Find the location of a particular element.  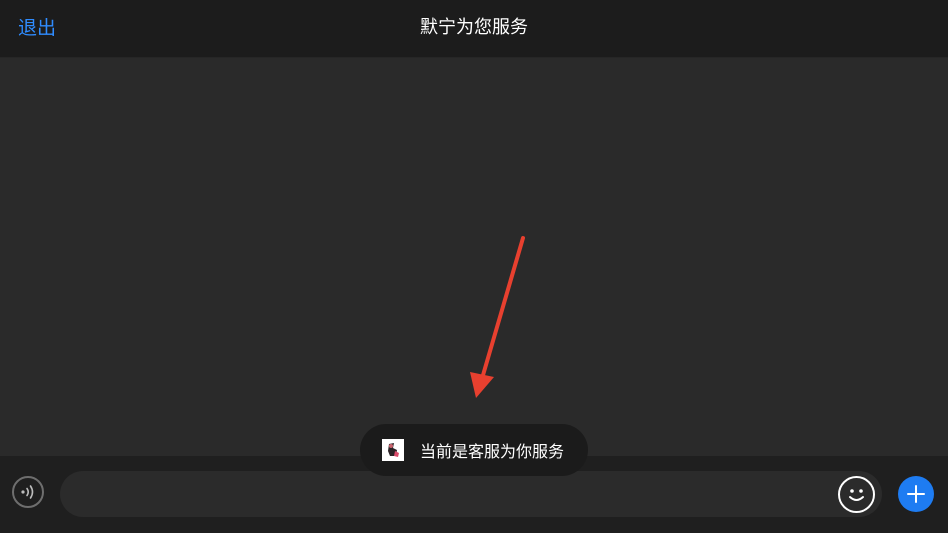

plus-icon is located at coordinates (916, 494).